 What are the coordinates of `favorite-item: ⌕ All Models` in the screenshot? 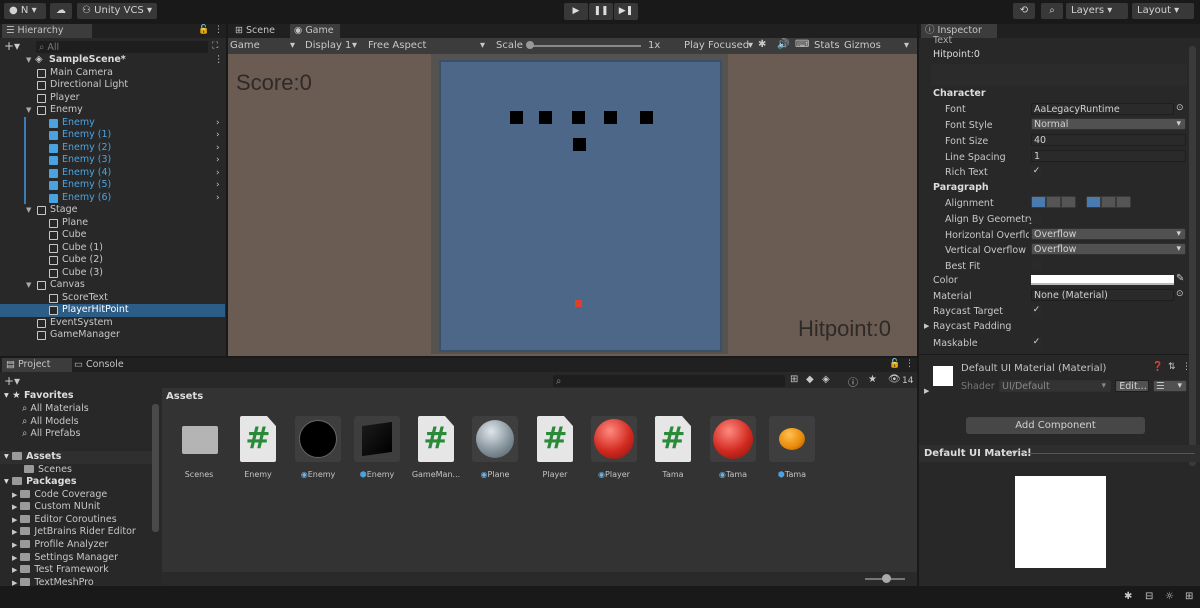 It's located at (50, 422).